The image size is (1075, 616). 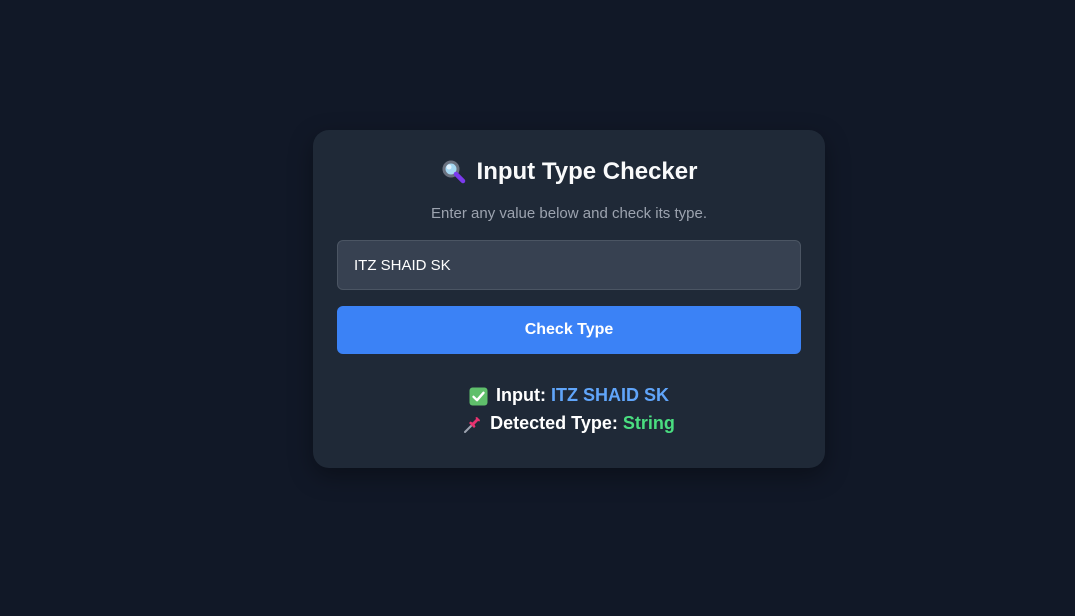 What do you see at coordinates (454, 172) in the screenshot?
I see `magnifying-glass-icon` at bounding box center [454, 172].